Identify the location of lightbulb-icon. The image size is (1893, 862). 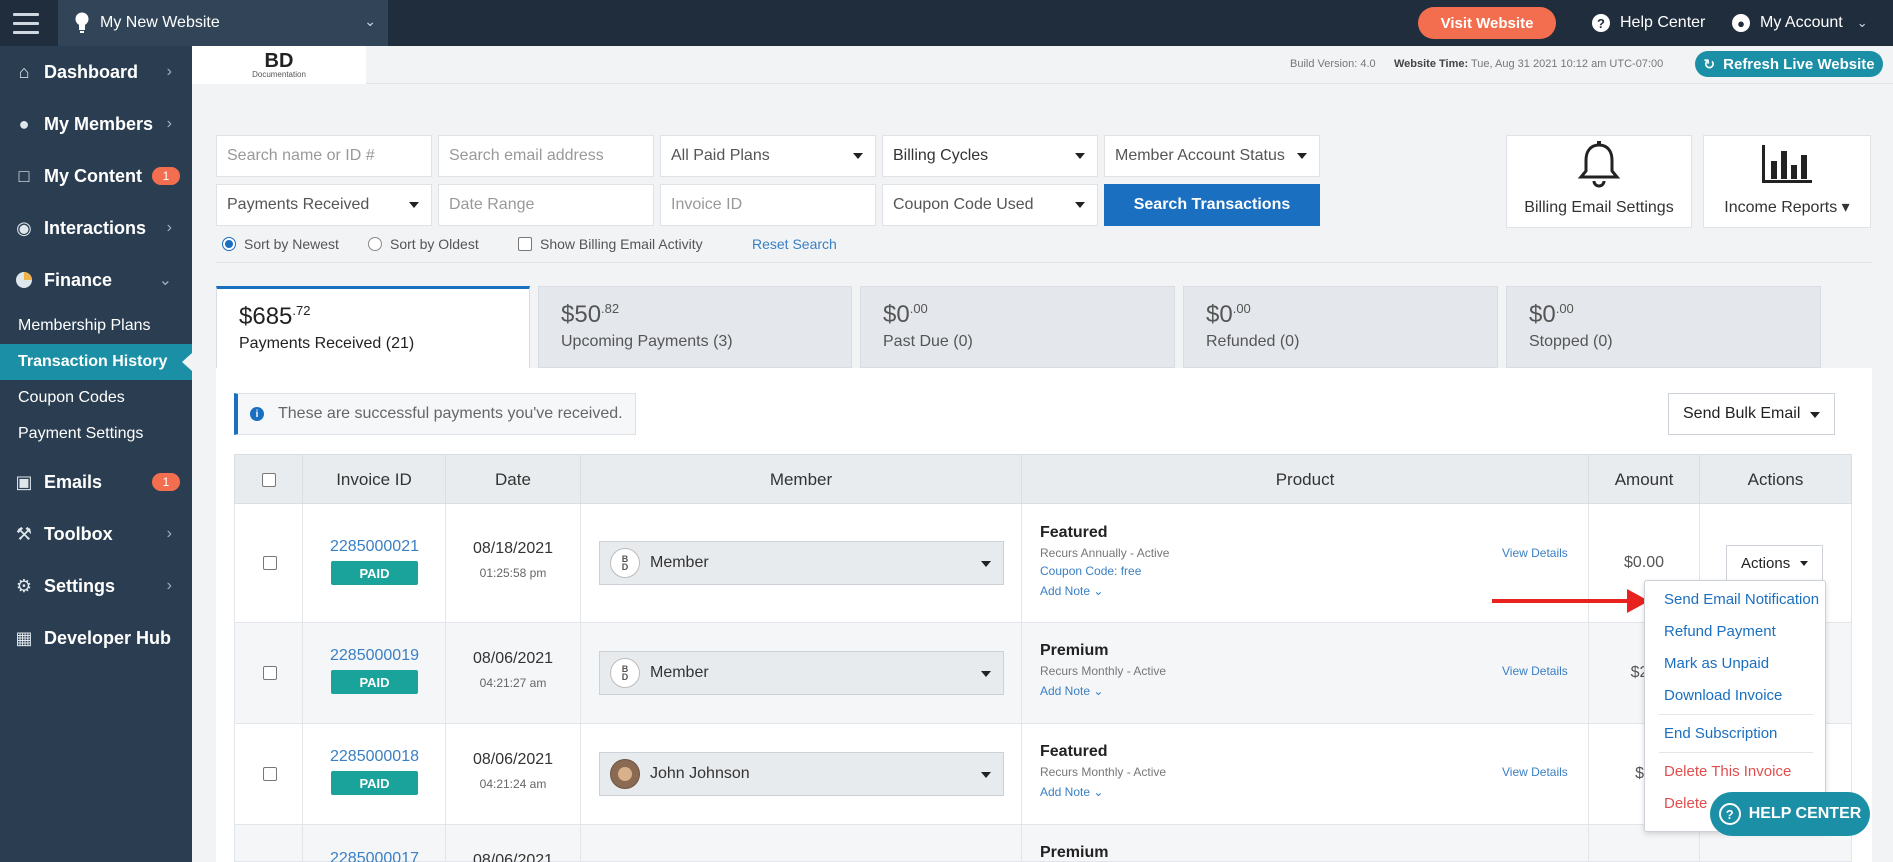
(82, 22).